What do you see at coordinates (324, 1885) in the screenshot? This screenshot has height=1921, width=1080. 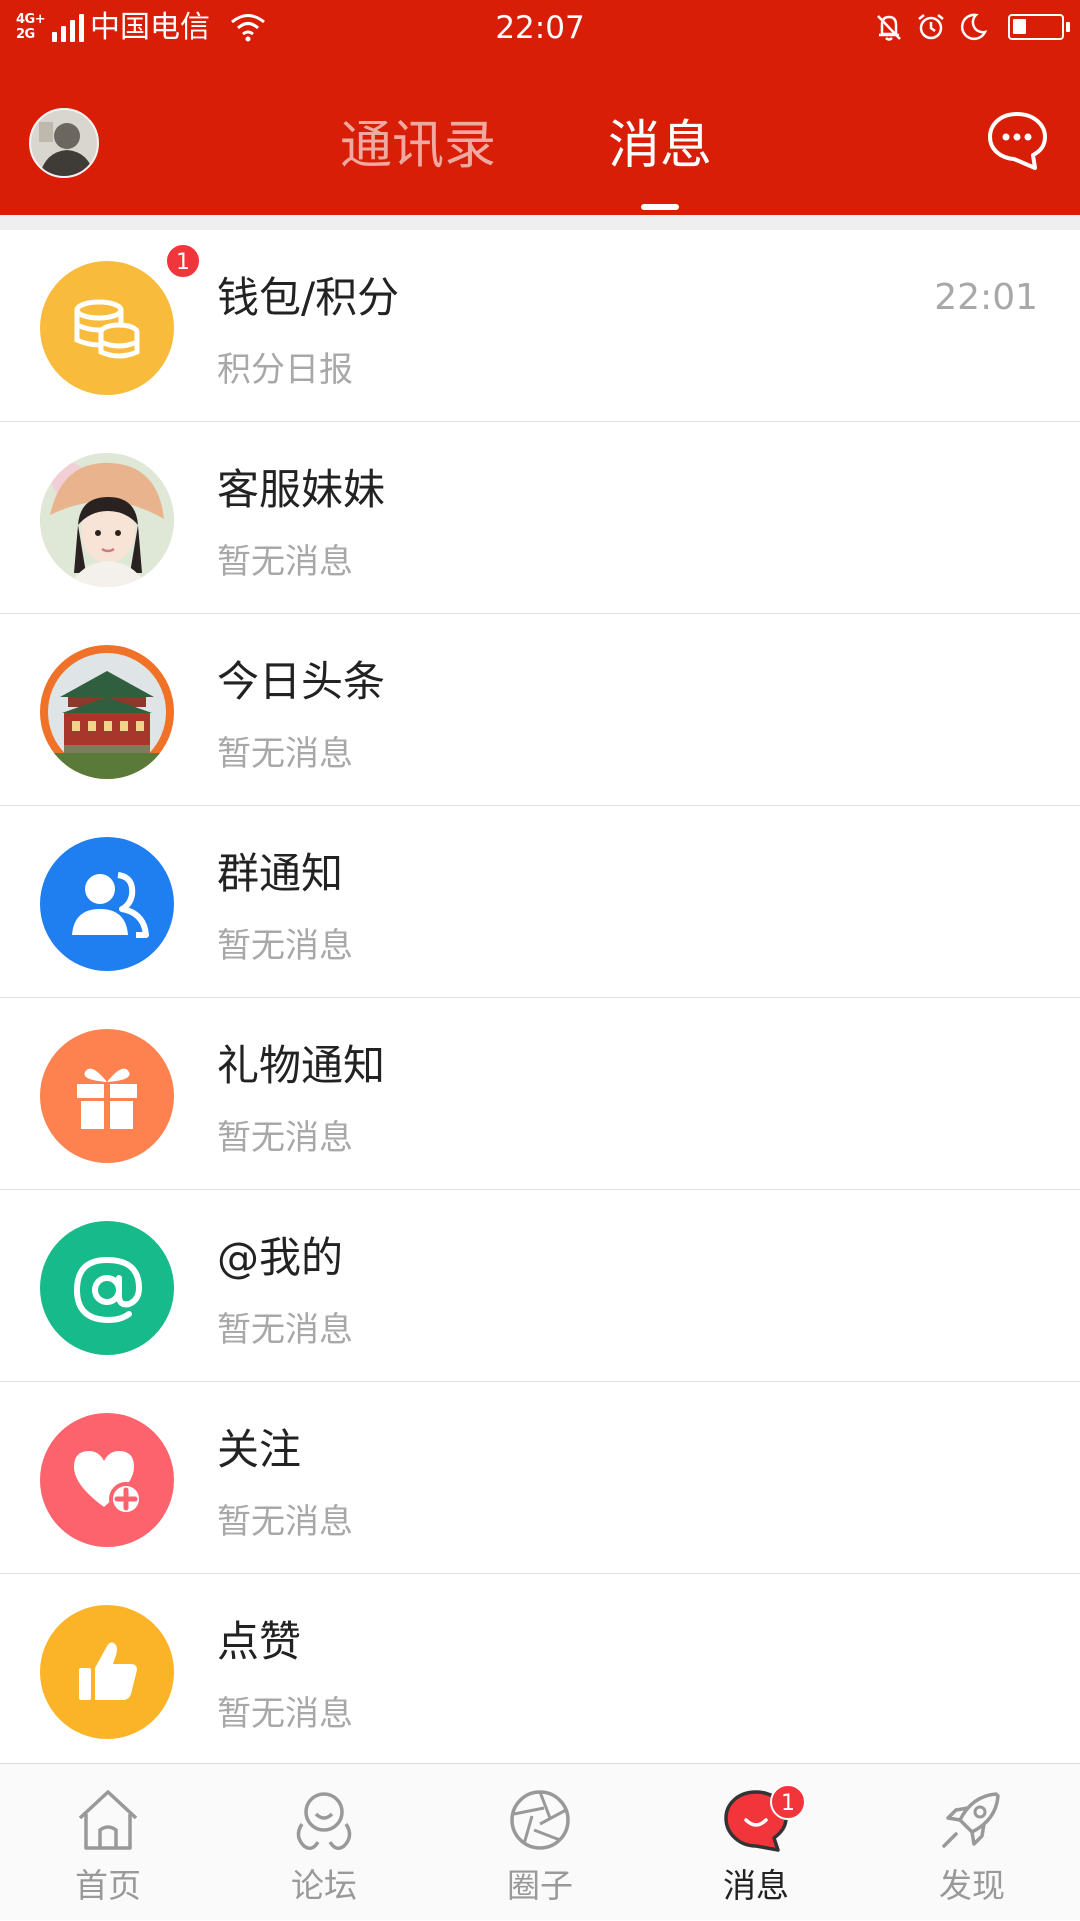 I see `nav-label: 论坛` at bounding box center [324, 1885].